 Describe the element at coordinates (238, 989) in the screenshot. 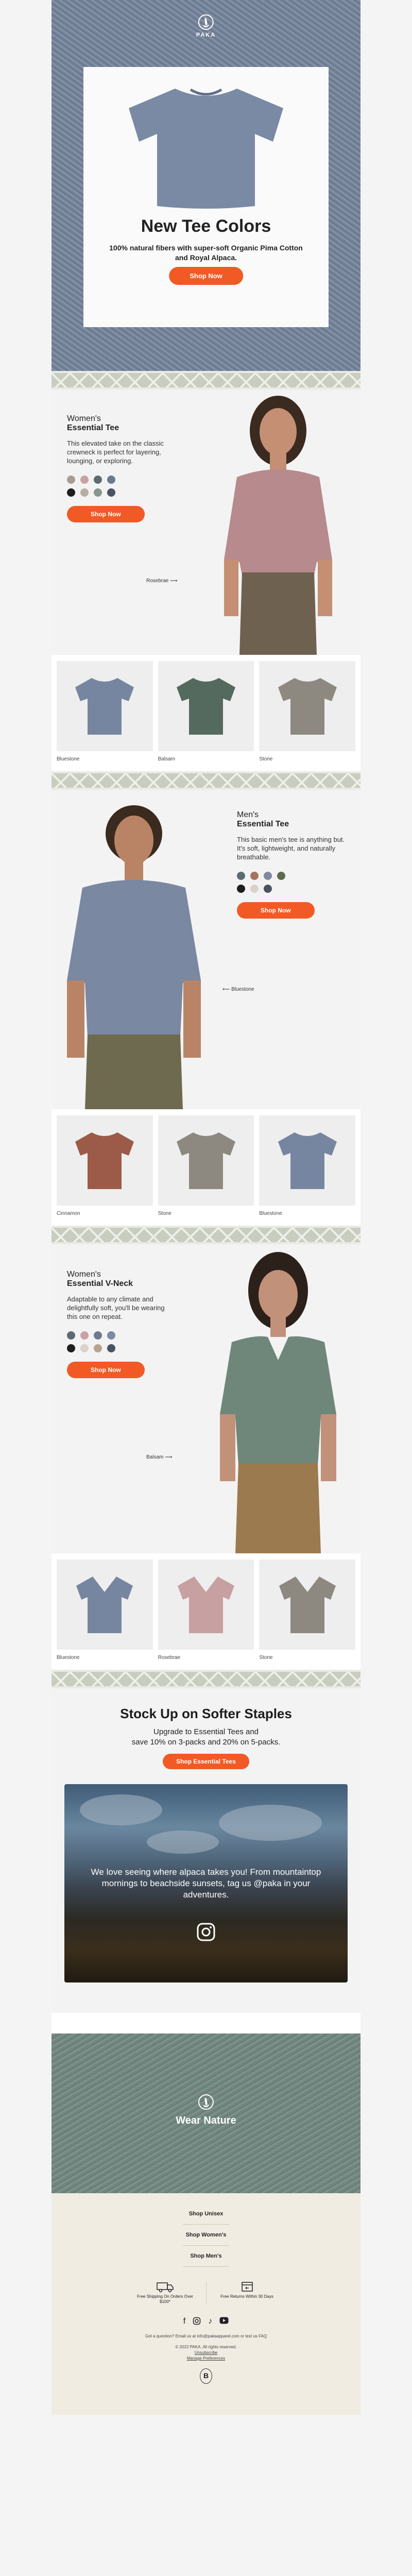

I see `mens-tee-model-caption: ⟵ Bluestone` at that location.